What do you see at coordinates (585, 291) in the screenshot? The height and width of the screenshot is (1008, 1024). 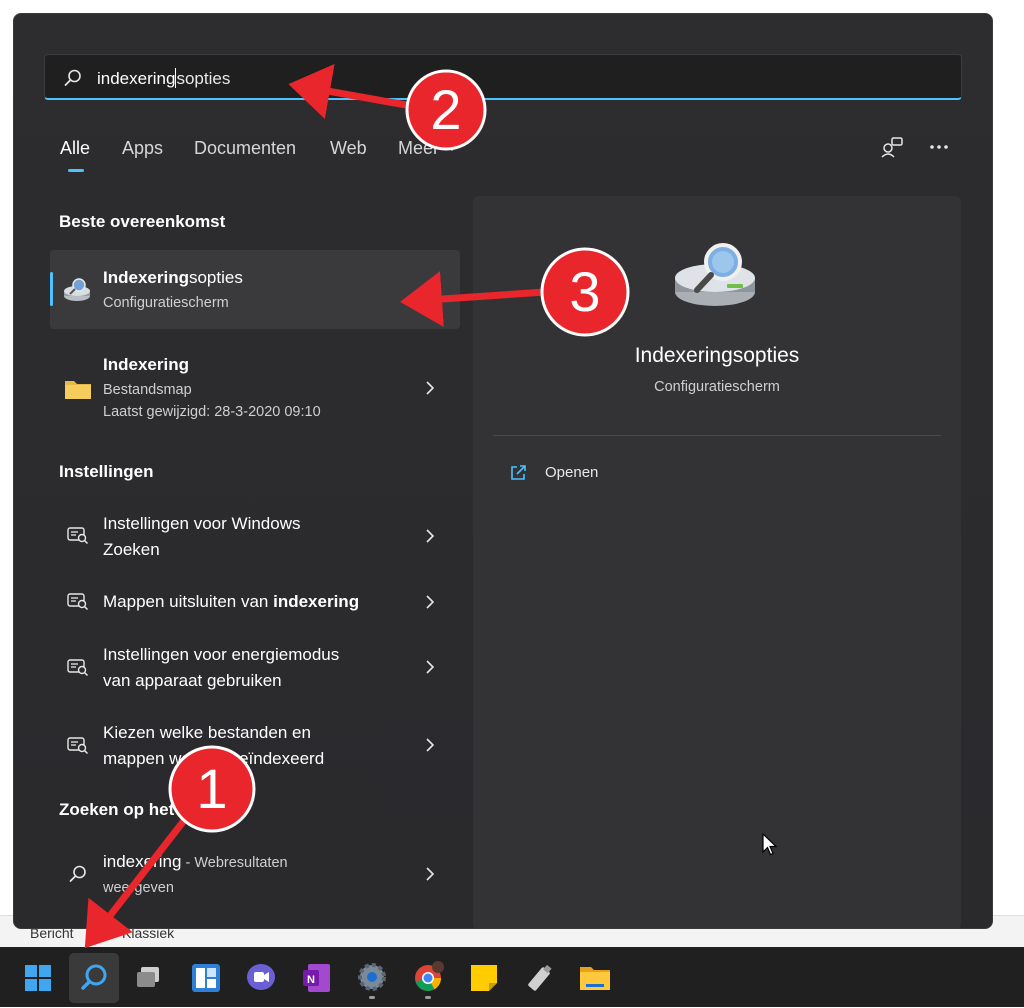 I see `annotation-number-3: 3` at bounding box center [585, 291].